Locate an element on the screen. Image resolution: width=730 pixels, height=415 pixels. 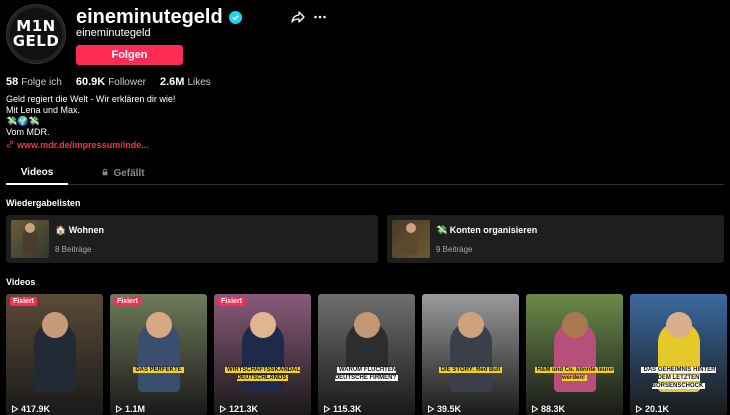
tab-liked: Gefällt is located at coordinates (123, 173).